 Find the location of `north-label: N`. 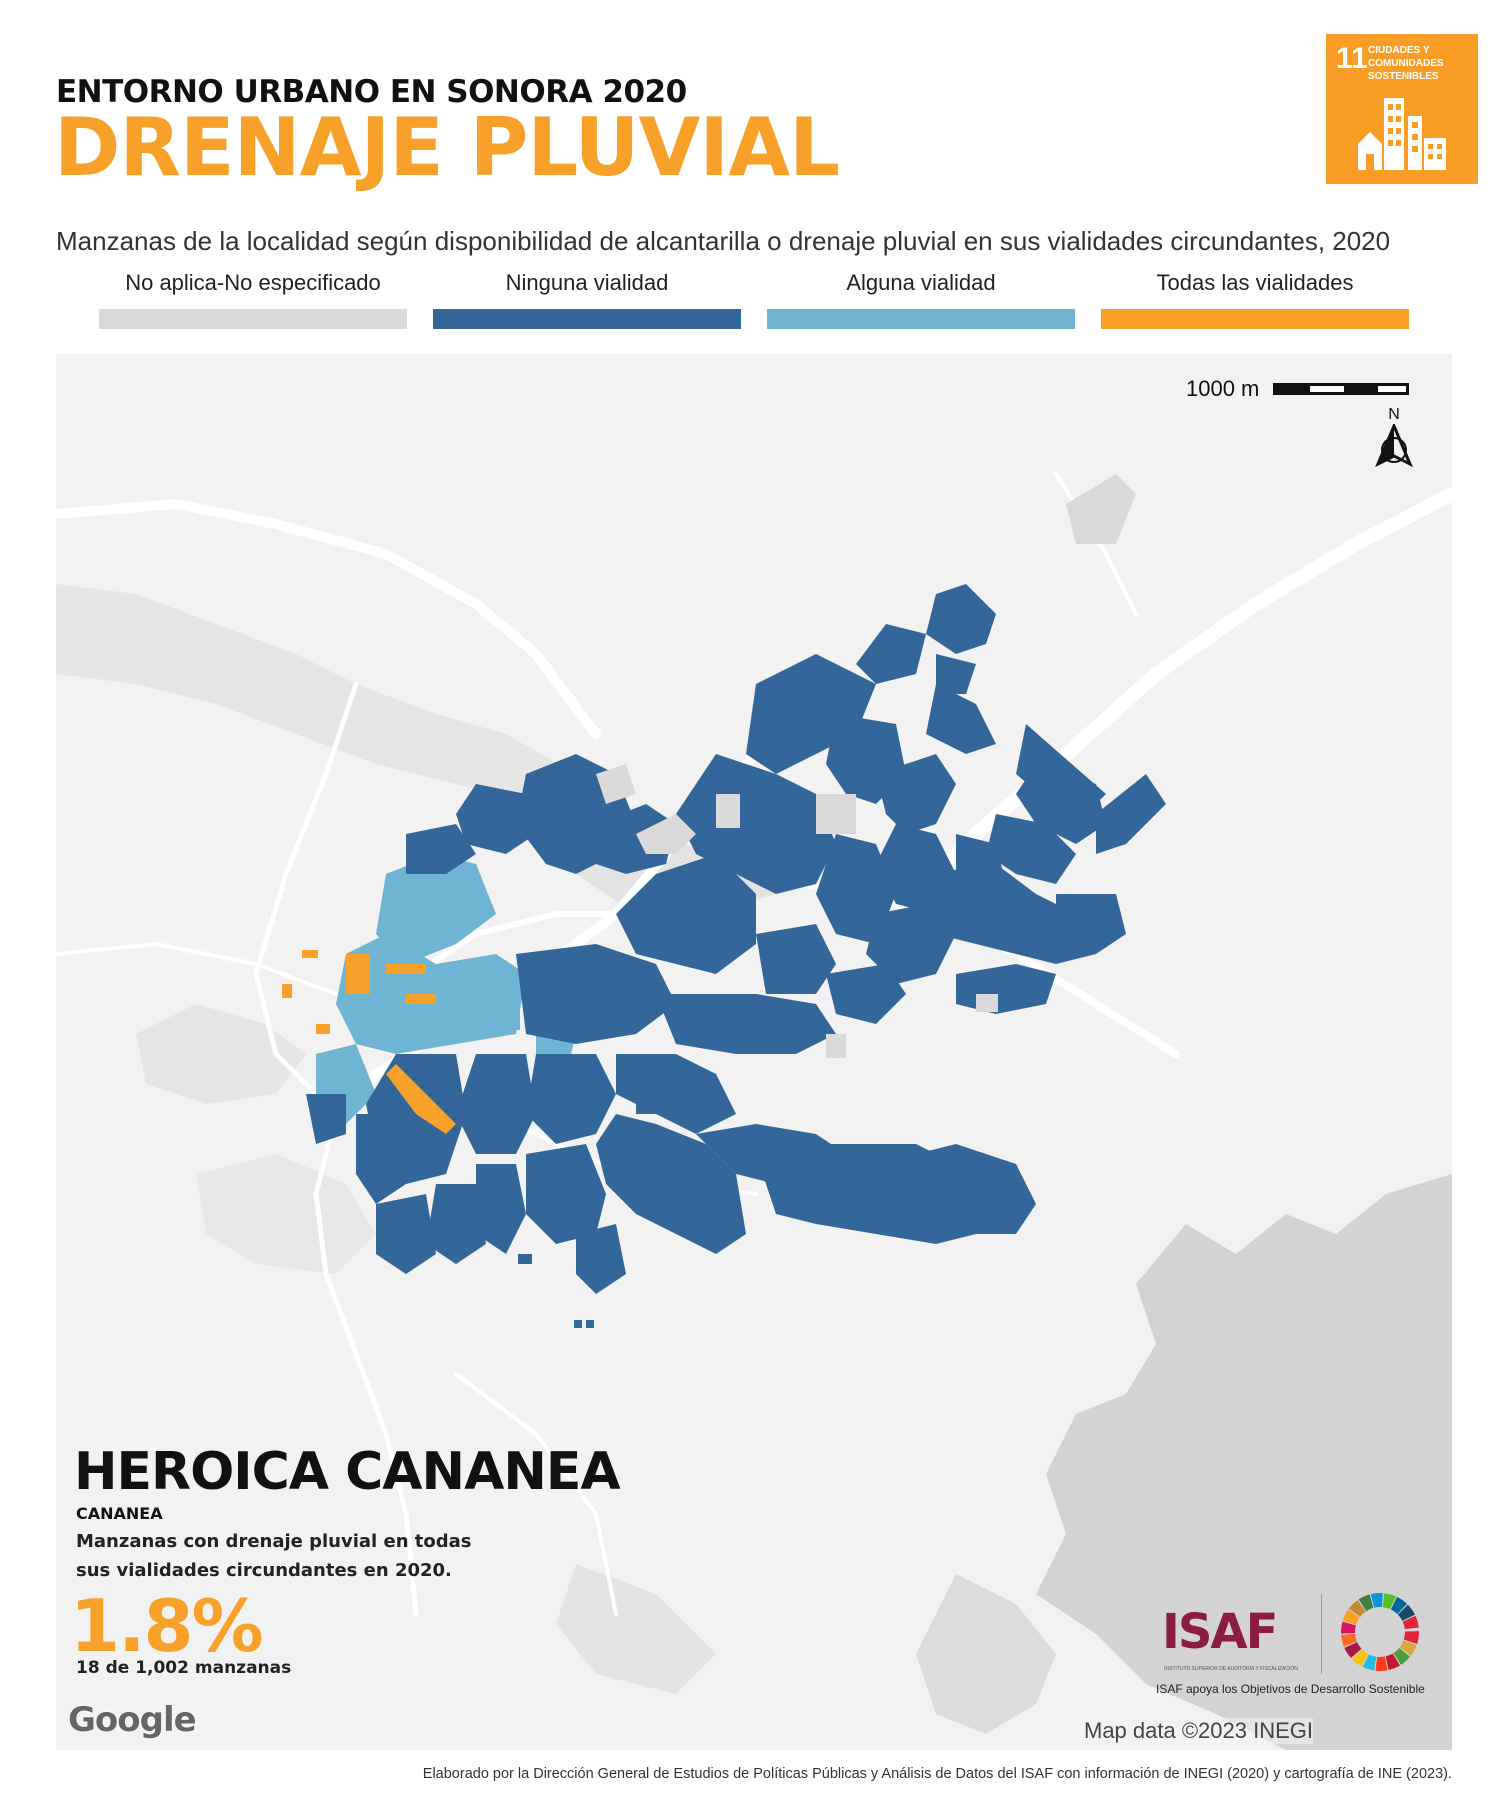

north-label: N is located at coordinates (1394, 414).